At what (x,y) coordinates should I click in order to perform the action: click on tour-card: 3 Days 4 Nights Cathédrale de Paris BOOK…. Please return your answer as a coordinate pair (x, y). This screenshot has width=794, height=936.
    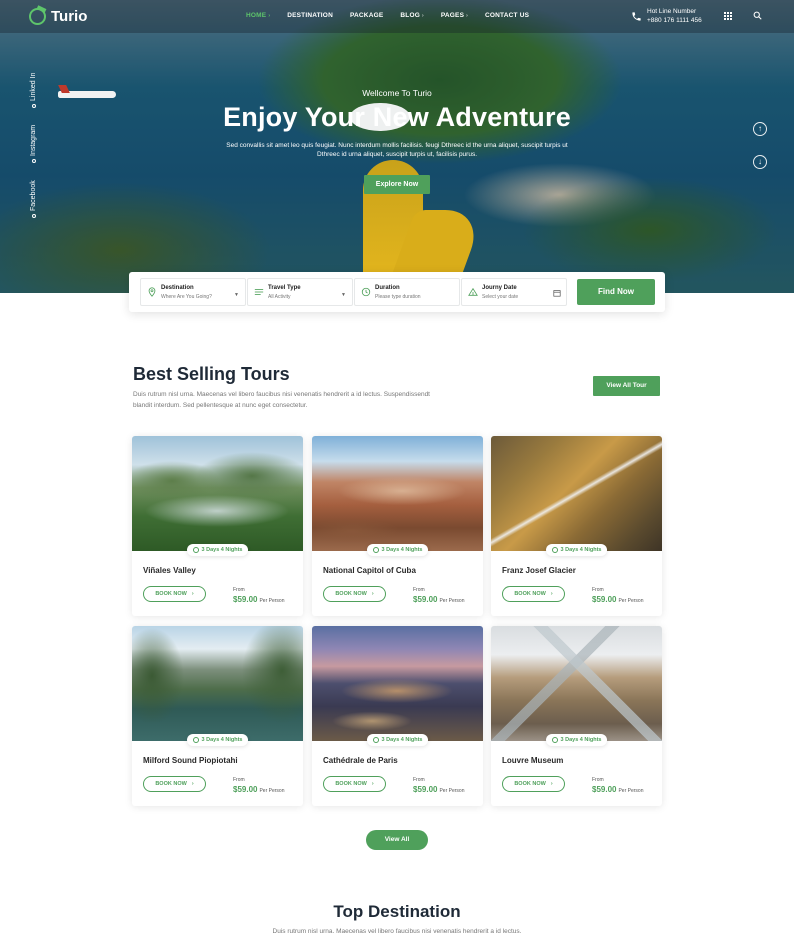
    Looking at the image, I should click on (397, 716).